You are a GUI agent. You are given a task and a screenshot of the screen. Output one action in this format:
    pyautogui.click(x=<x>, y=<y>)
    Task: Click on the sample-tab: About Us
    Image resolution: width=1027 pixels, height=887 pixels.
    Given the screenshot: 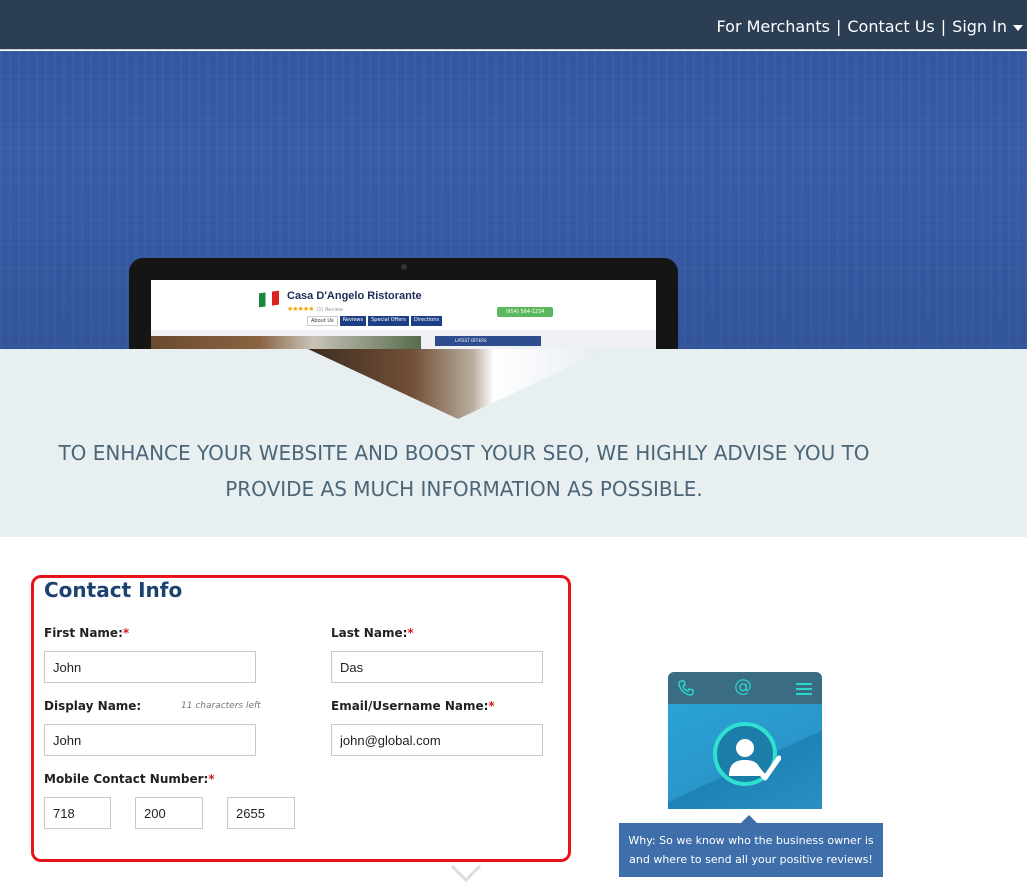 What is the action you would take?
    pyautogui.click(x=322, y=321)
    